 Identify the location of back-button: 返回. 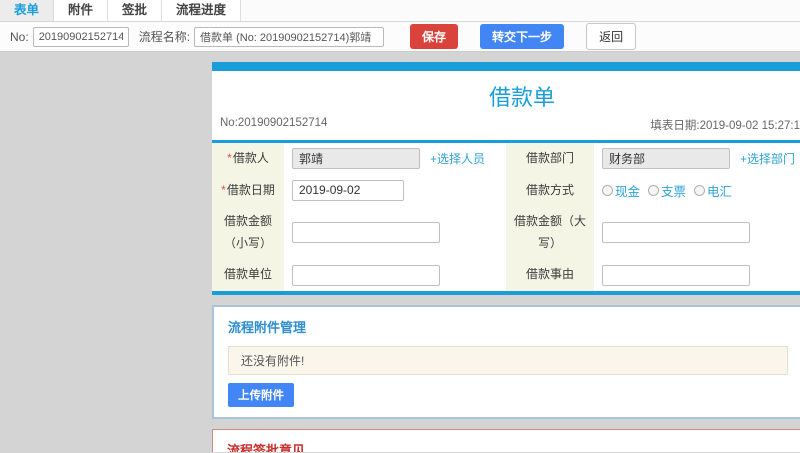
(611, 36).